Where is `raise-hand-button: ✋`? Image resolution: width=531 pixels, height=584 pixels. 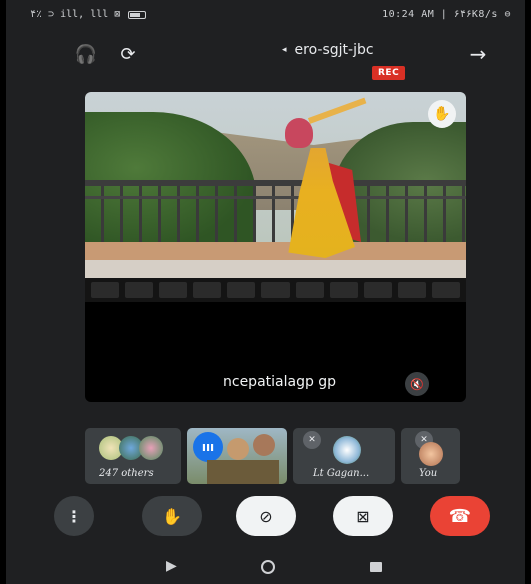
raise-hand-button: ✋ is located at coordinates (172, 516).